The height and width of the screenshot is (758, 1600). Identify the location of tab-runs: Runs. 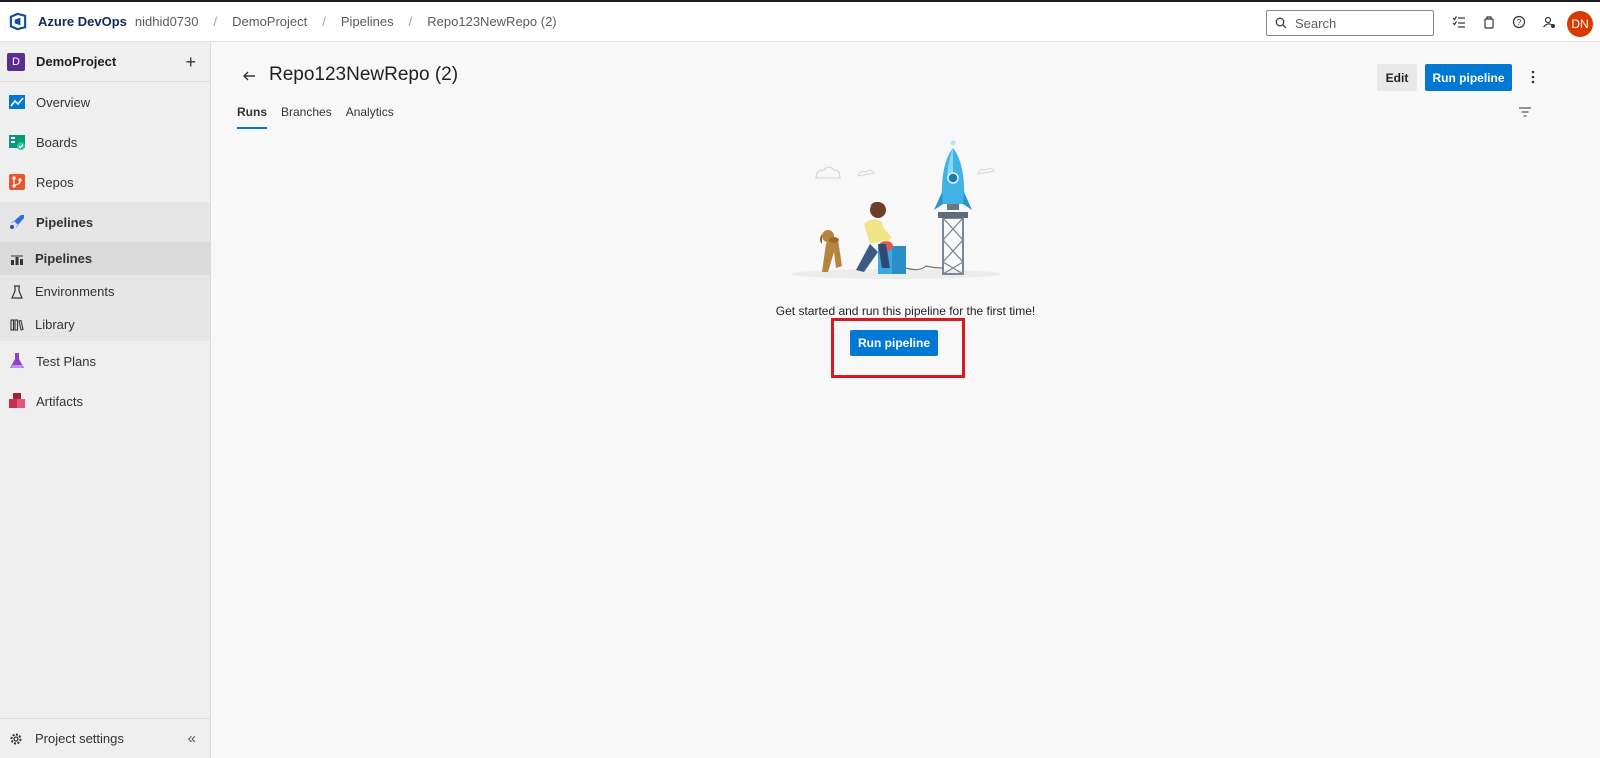
(252, 117).